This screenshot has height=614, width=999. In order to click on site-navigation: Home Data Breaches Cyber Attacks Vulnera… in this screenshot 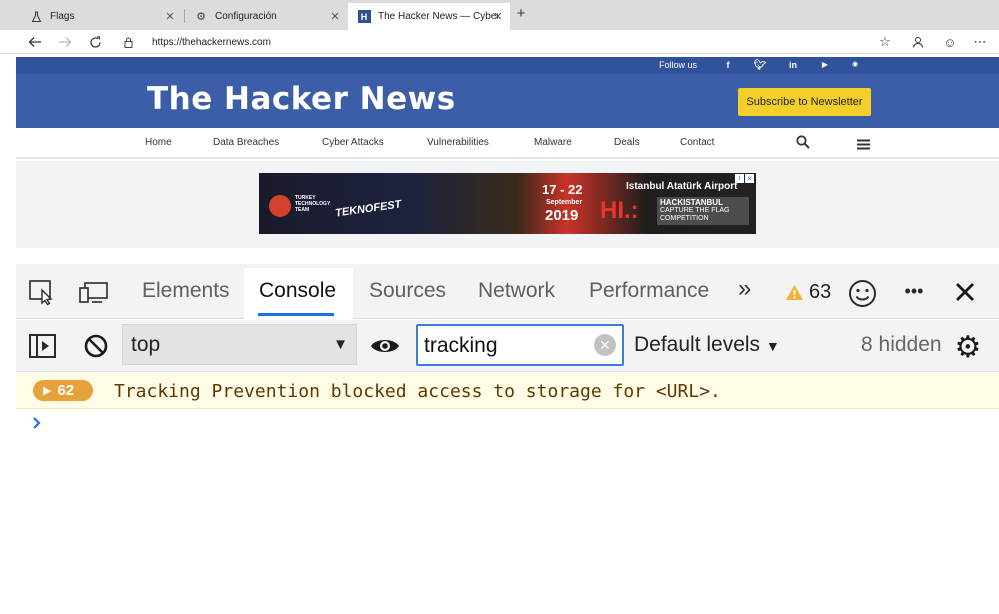, I will do `click(507, 143)`.